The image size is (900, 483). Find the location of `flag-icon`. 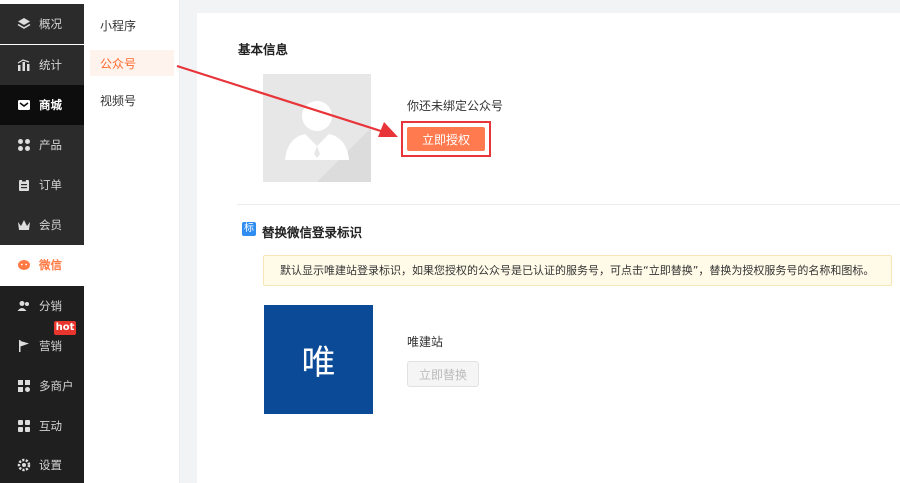

flag-icon is located at coordinates (24, 346).